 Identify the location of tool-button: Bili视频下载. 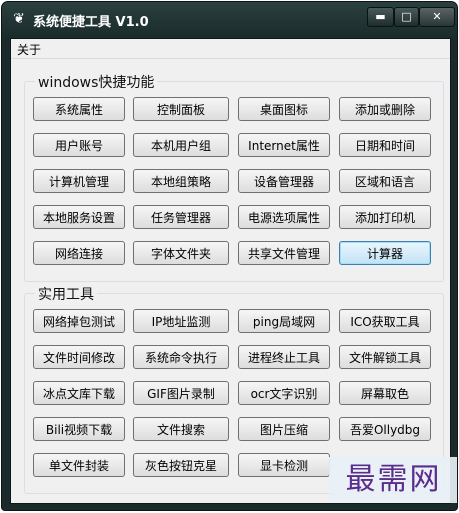
(79, 429).